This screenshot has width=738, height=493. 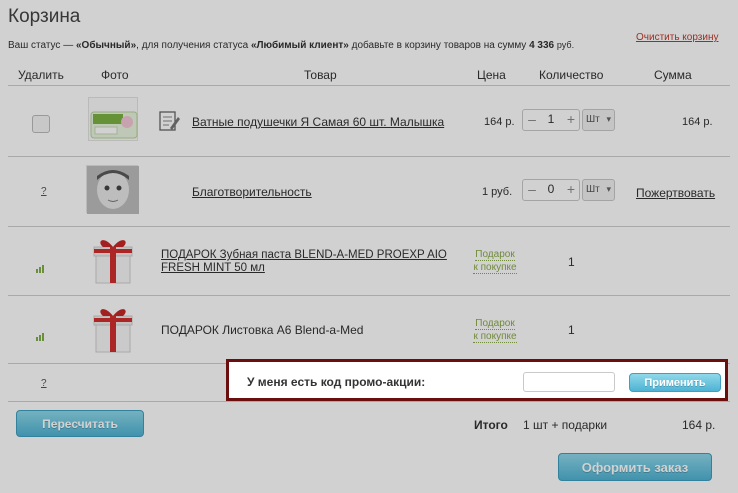 What do you see at coordinates (565, 425) in the screenshot?
I see `total-quantity: 1 шт + подарки` at bounding box center [565, 425].